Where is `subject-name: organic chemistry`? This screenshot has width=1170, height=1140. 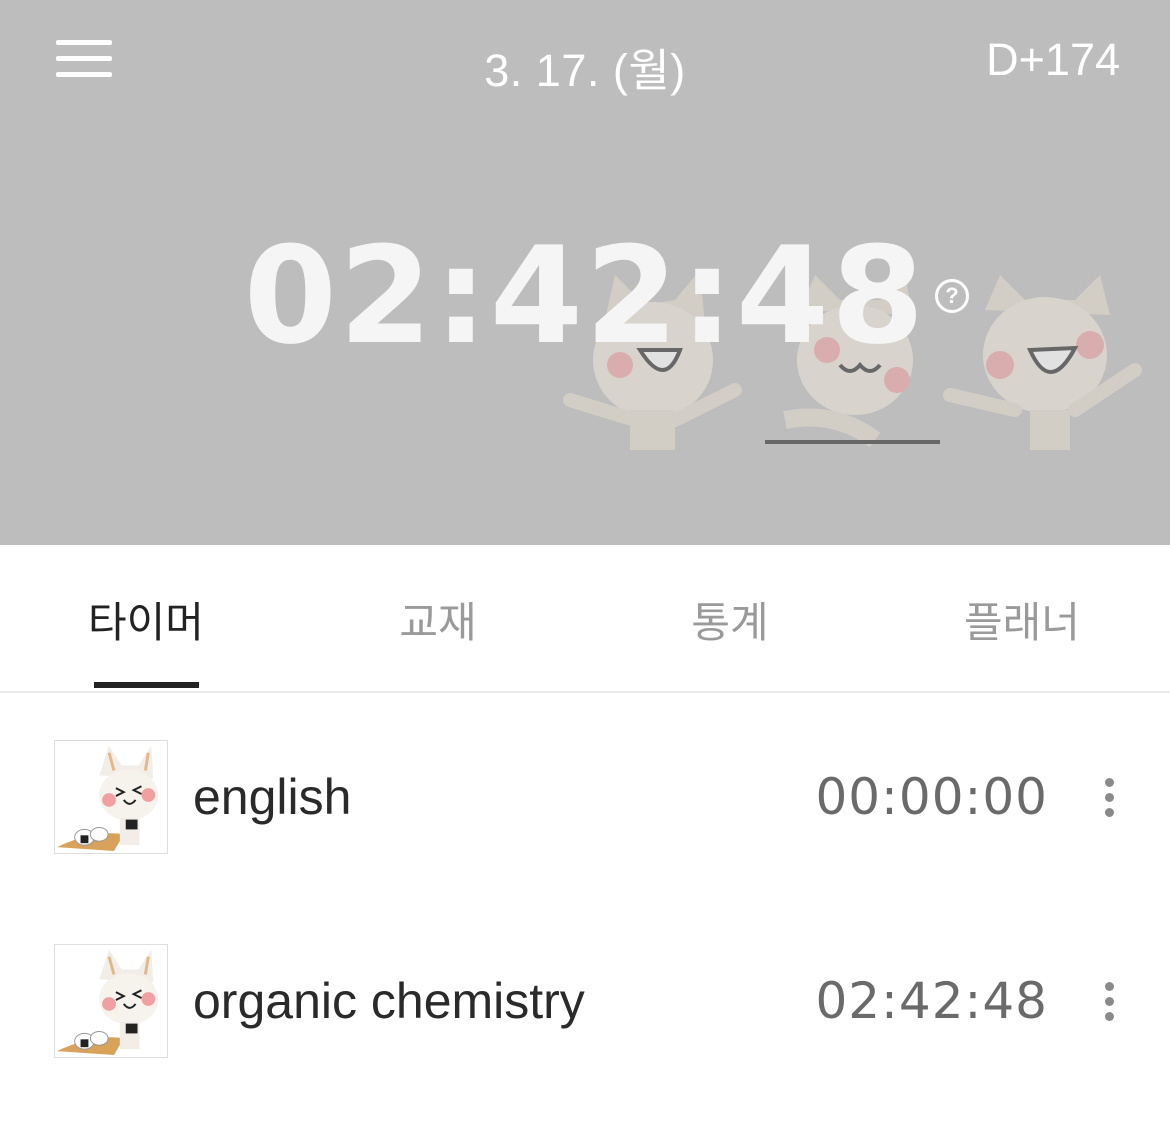
subject-name: organic chemistry is located at coordinates (389, 1001).